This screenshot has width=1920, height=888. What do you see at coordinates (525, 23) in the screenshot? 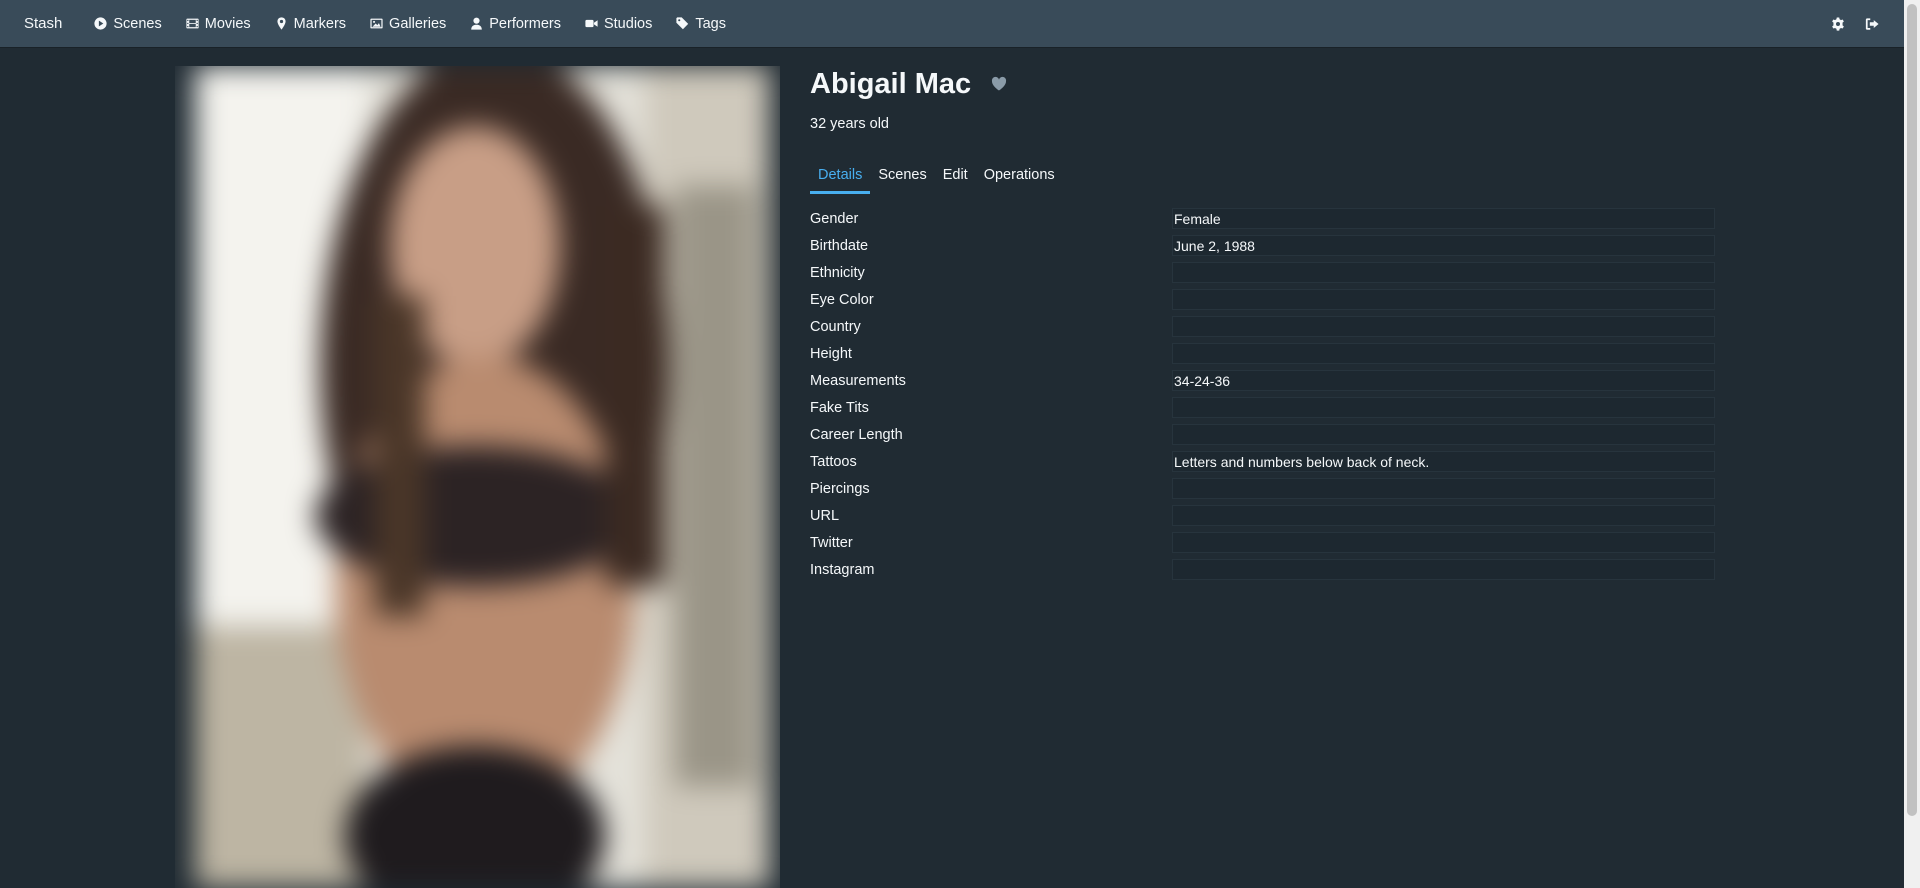
I see `nav-performers-label: Performers` at bounding box center [525, 23].